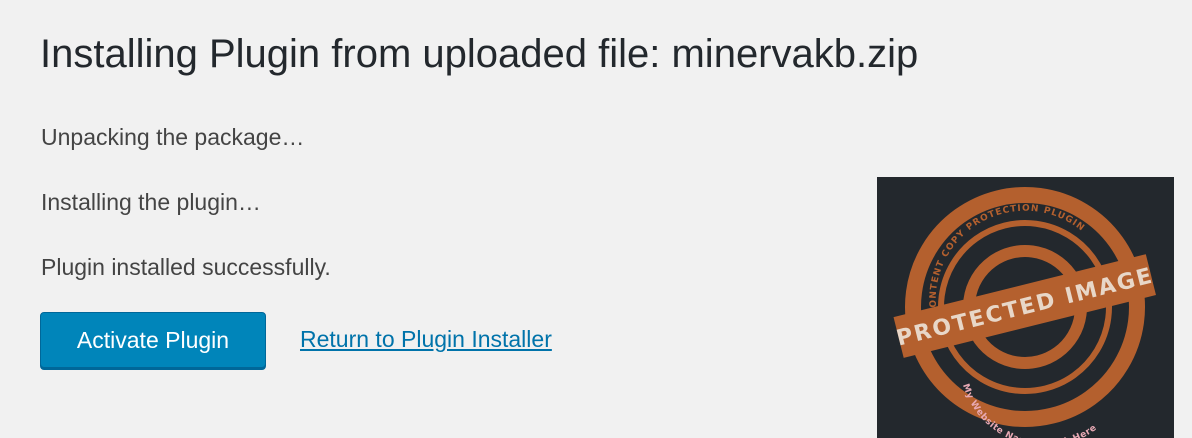  I want to click on status-step-success: Plugin installed successfully., so click(186, 267).